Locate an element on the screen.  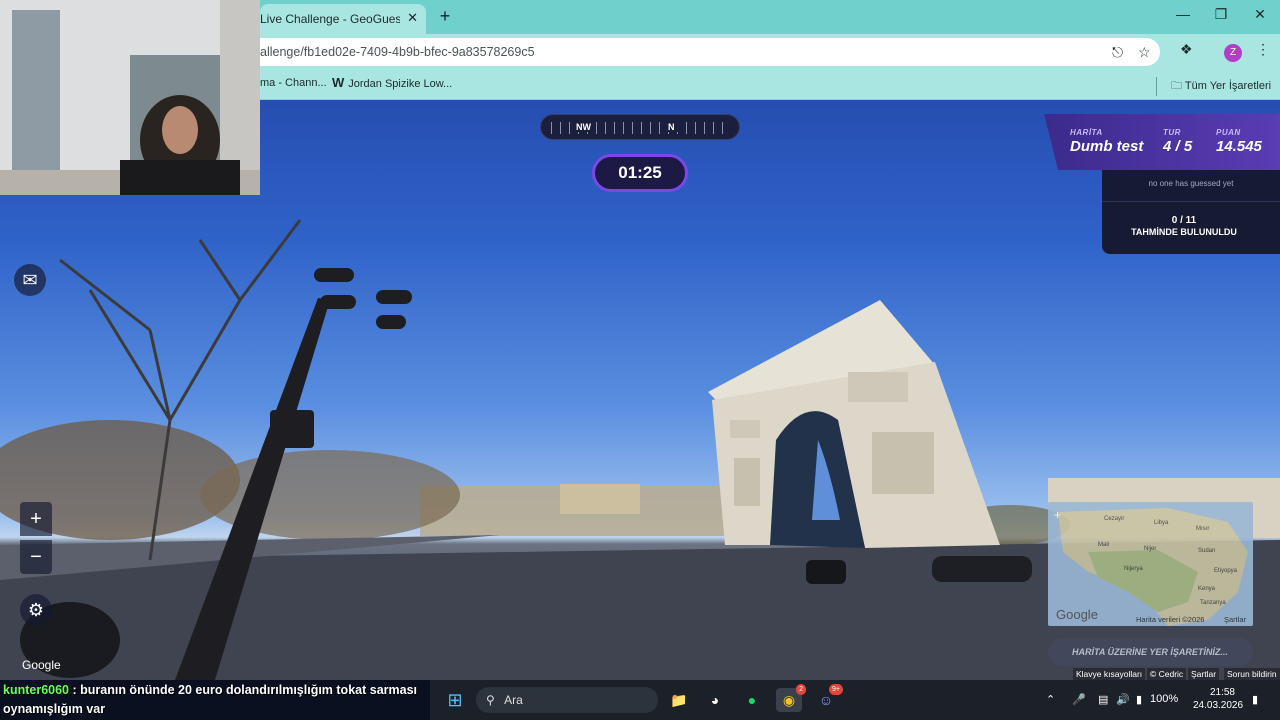
tray-overflow-icon: ⌃ is located at coordinates (1050, 699).